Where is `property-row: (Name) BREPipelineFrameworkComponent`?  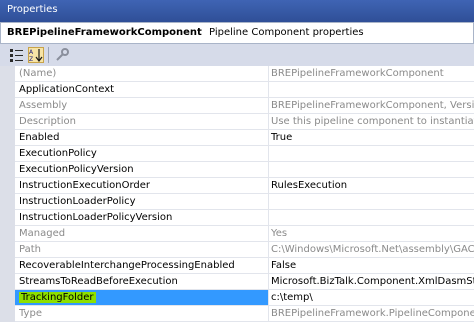
property-row: (Name) BREPipelineFrameworkComponent is located at coordinates (237, 74).